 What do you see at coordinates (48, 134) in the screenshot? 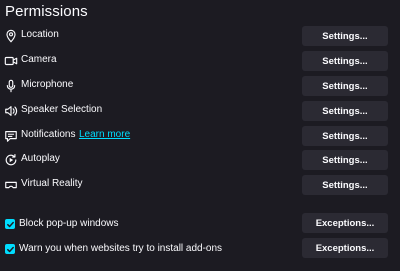
I see `permission-label-notifications: Notifications` at bounding box center [48, 134].